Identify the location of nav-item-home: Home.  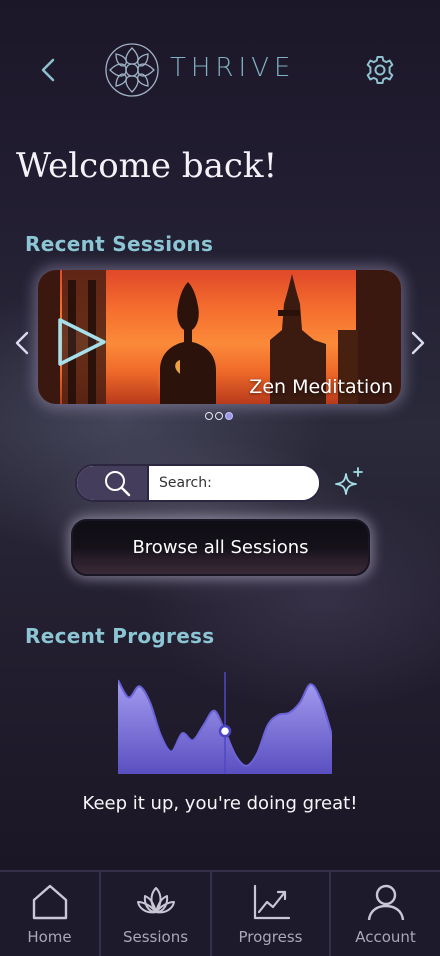
(50, 914).